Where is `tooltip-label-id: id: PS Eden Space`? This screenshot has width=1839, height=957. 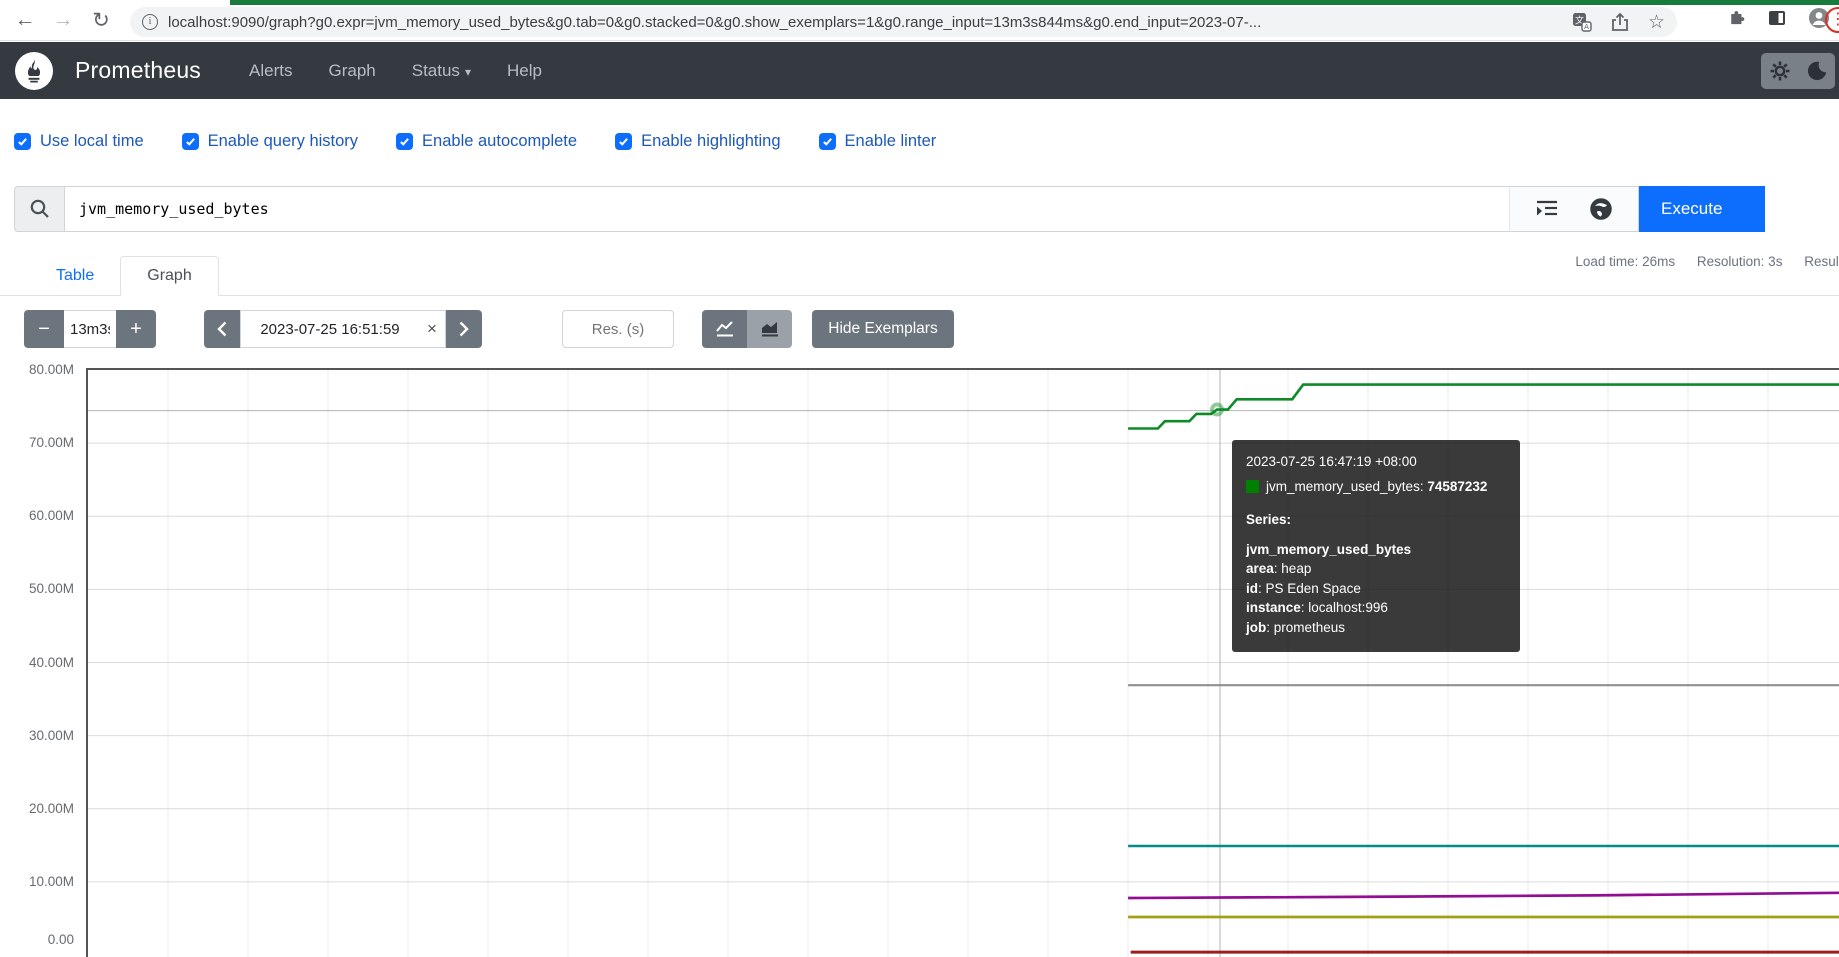
tooltip-label-id: id: PS Eden Space is located at coordinates (1303, 588).